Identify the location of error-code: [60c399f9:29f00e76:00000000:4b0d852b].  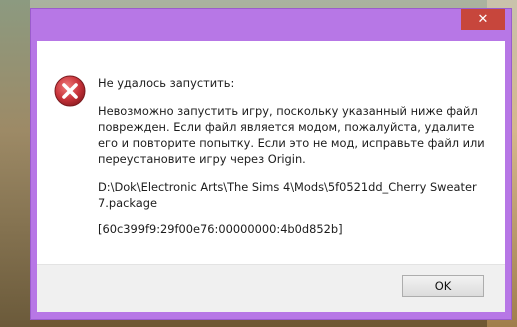
(220, 229).